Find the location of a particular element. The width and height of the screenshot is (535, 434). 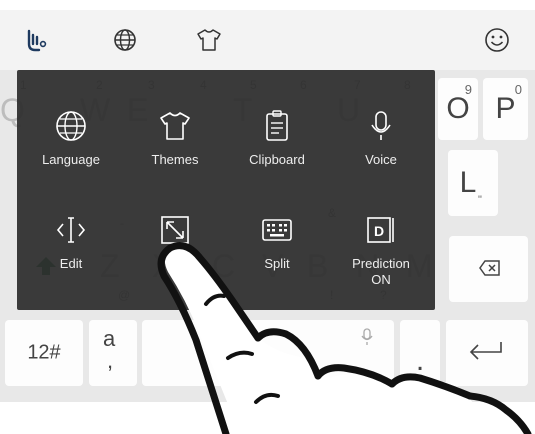

gesture-icon is located at coordinates (36, 40).